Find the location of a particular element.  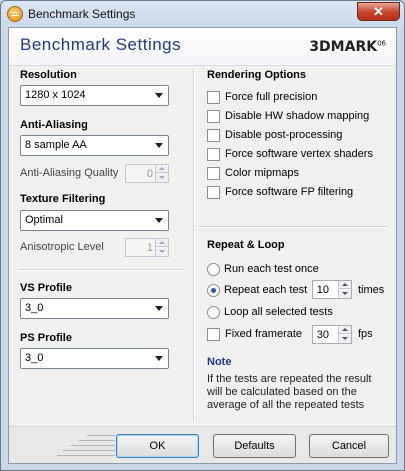

ps-profile-select: 3_0 is located at coordinates (94, 358).